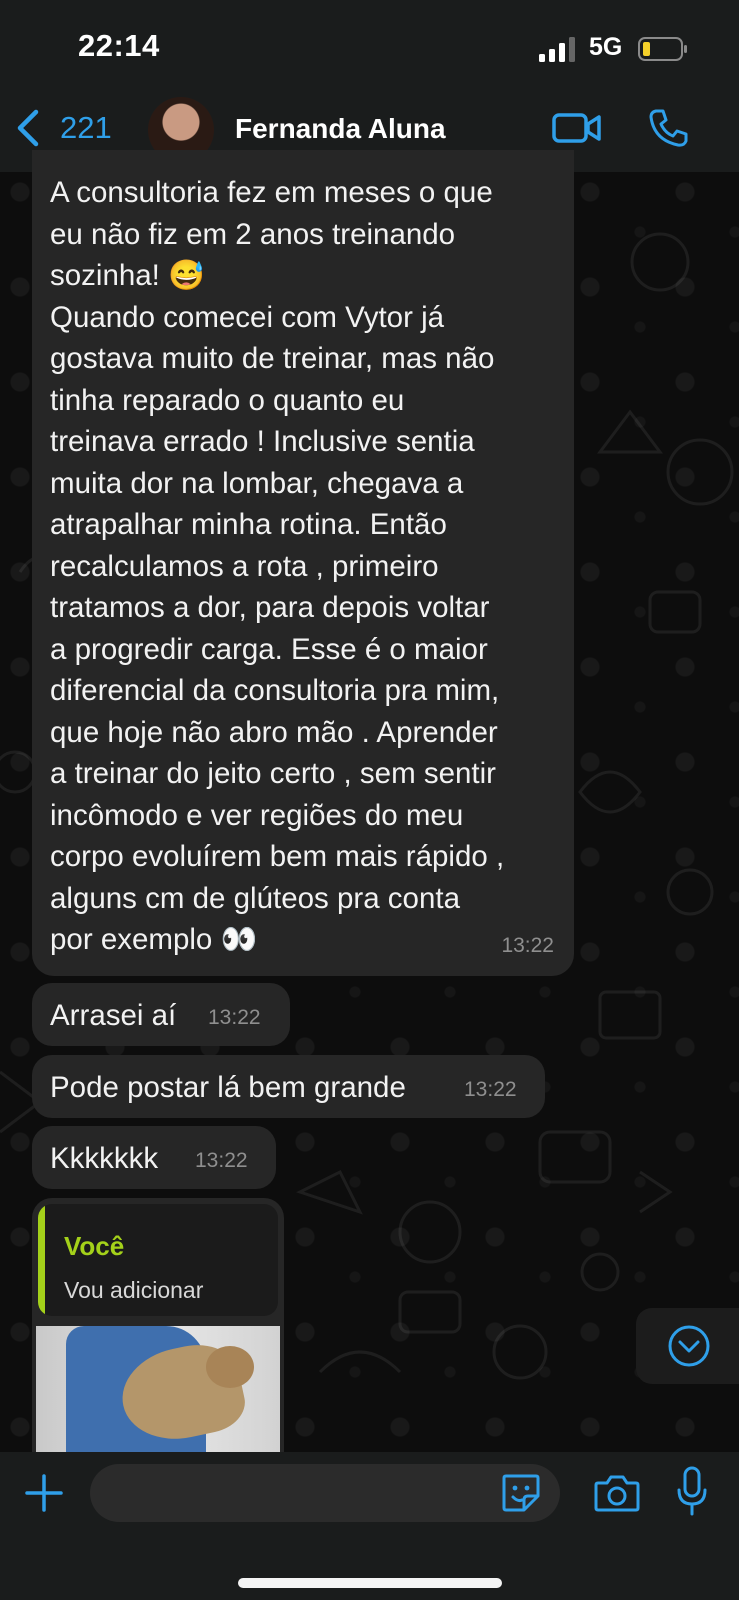  What do you see at coordinates (244, 566) in the screenshot?
I see `message-line: recalculamos a rota , primeiro` at bounding box center [244, 566].